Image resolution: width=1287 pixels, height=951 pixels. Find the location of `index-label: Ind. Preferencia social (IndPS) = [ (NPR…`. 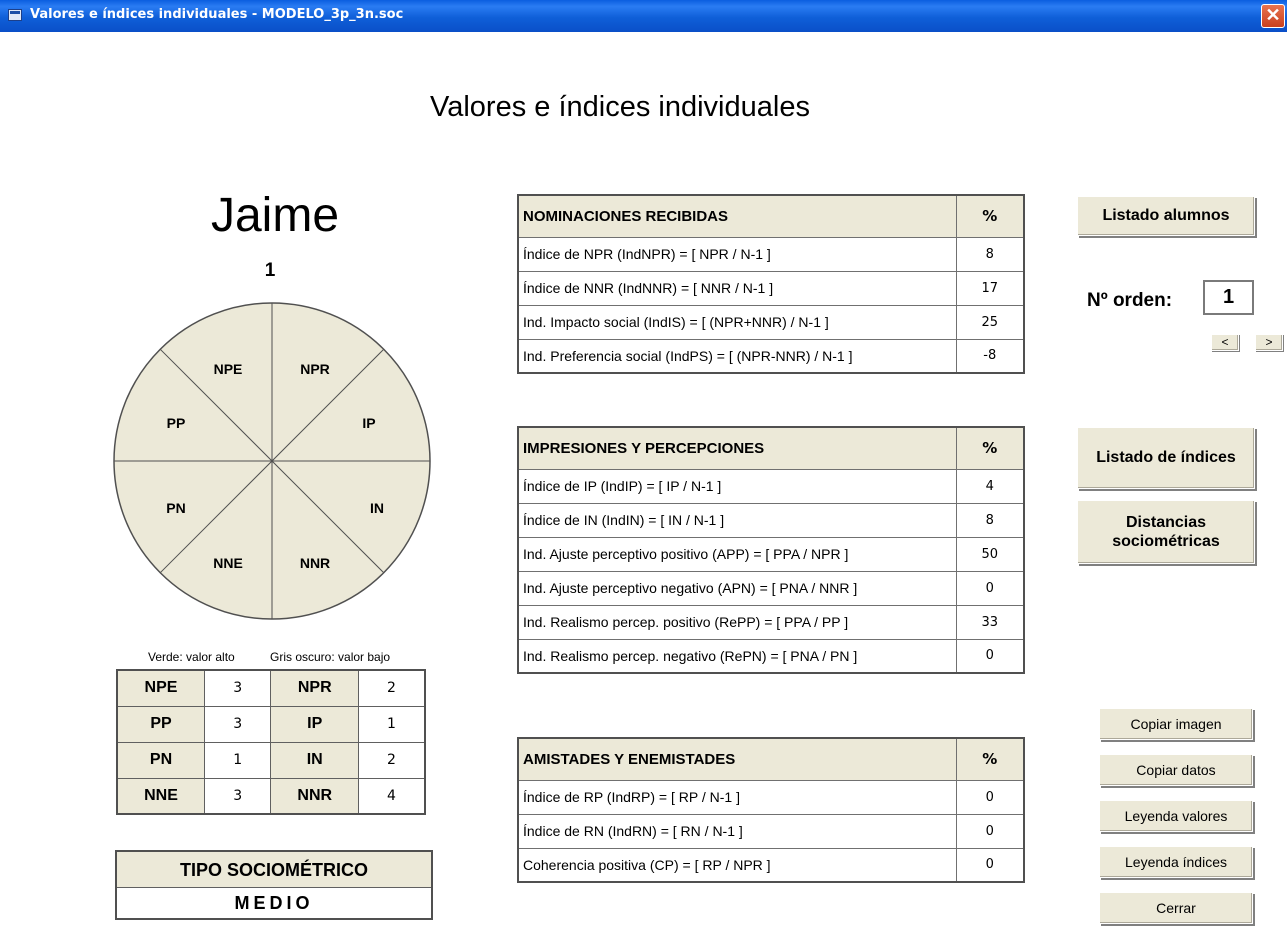

index-label: Ind. Preferencia social (IndPS) = [ (NPR… is located at coordinates (737, 356).